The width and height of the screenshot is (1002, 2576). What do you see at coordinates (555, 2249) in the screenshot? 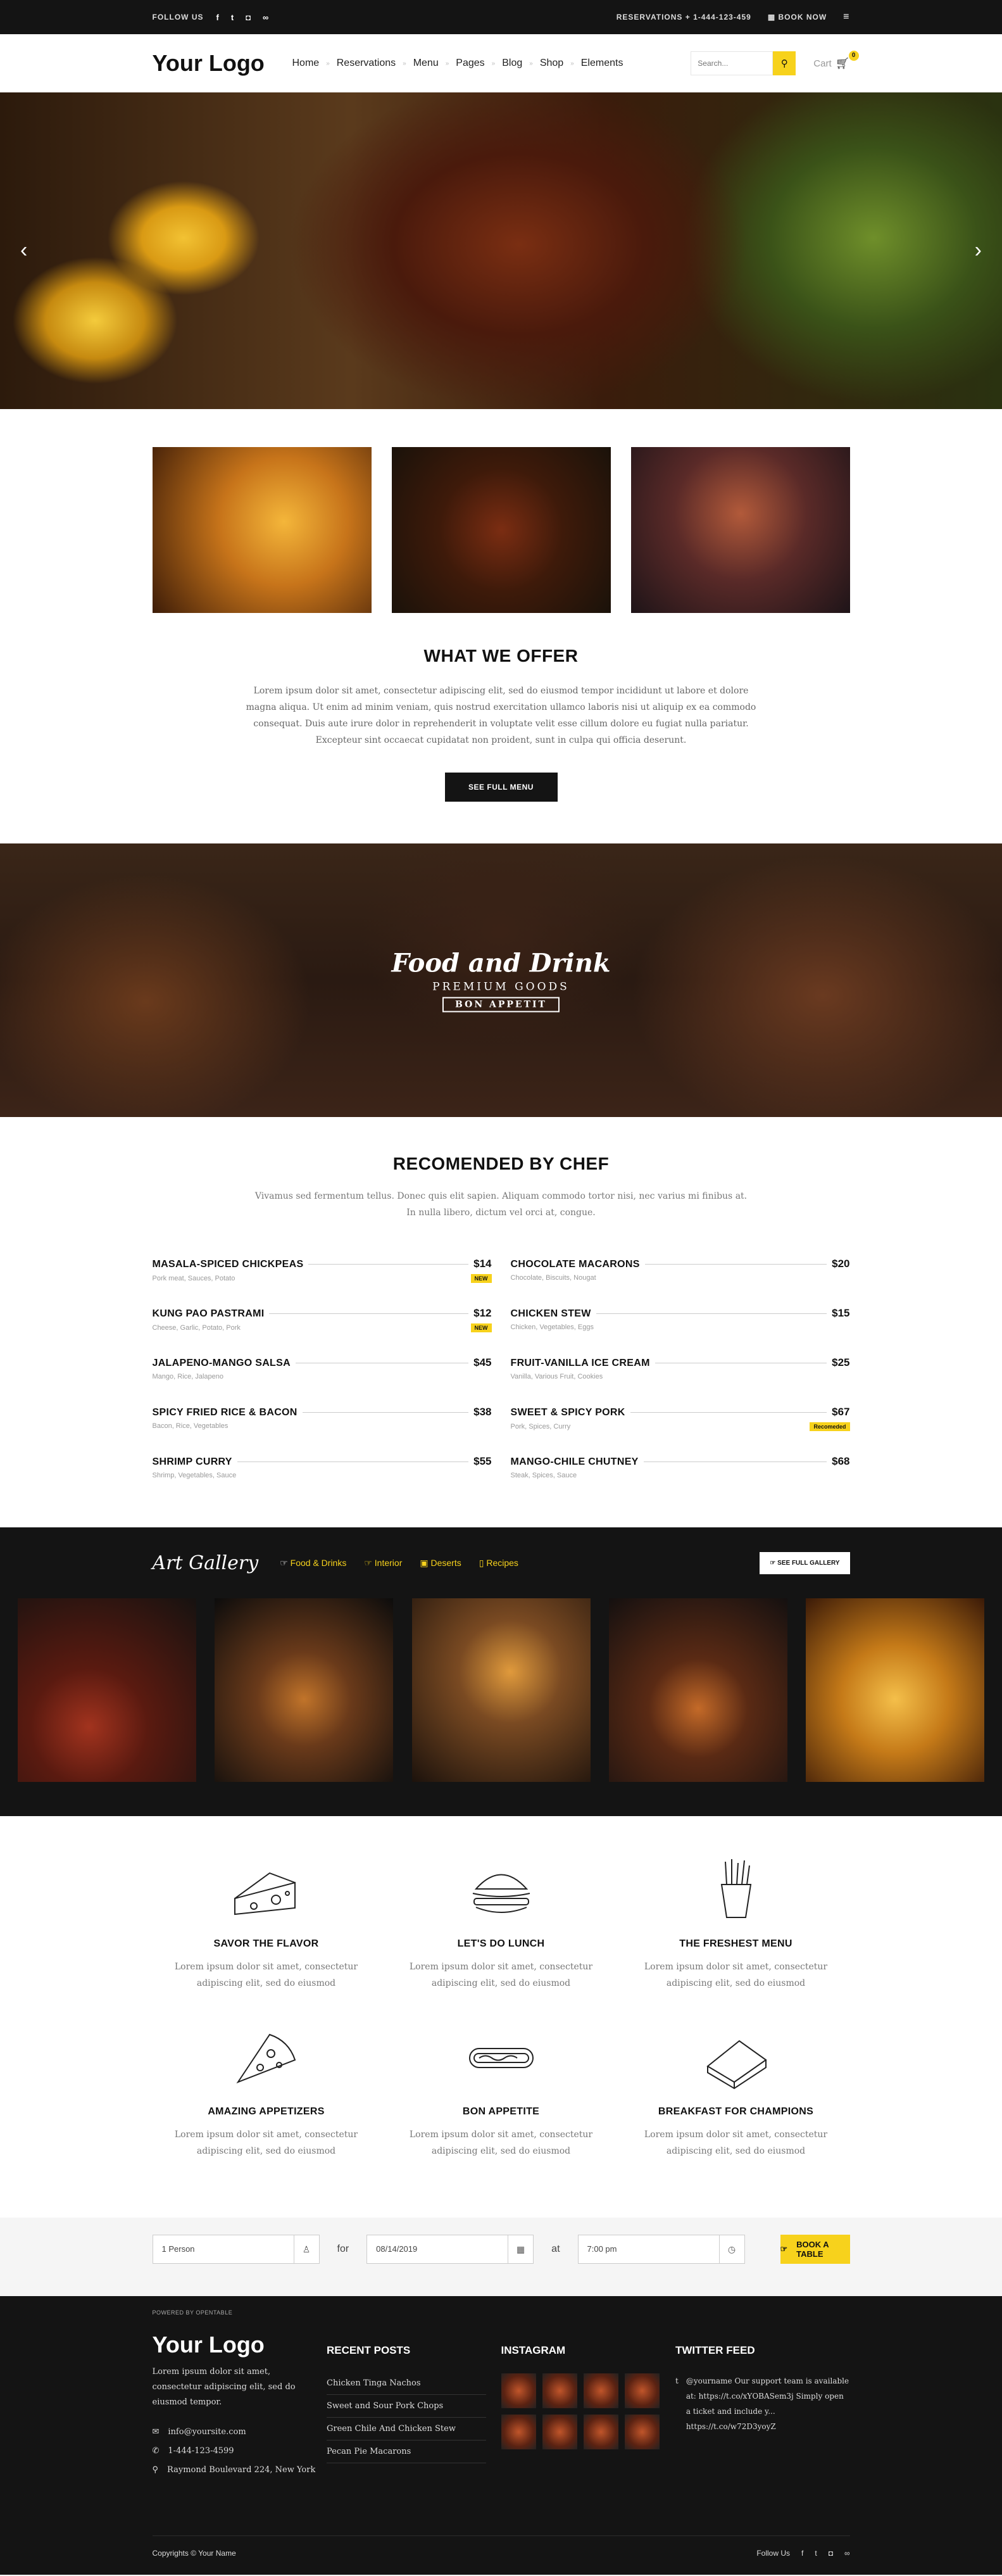
I see `at-label: at` at bounding box center [555, 2249].